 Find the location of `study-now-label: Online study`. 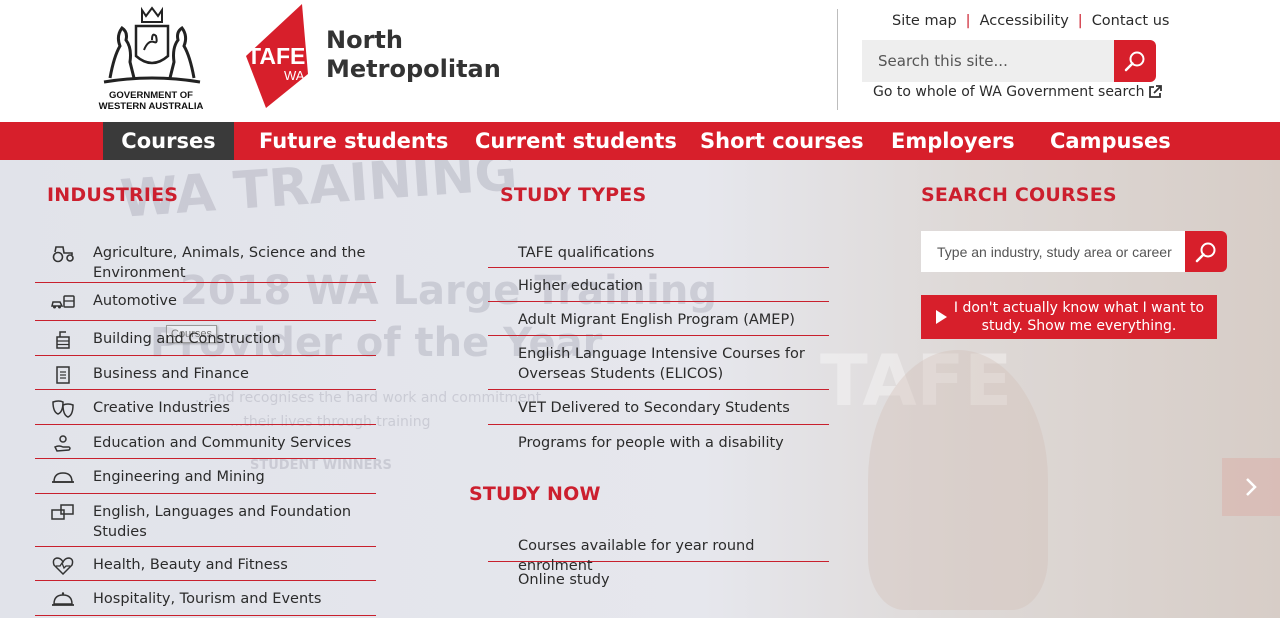

study-now-label: Online study is located at coordinates (564, 580).